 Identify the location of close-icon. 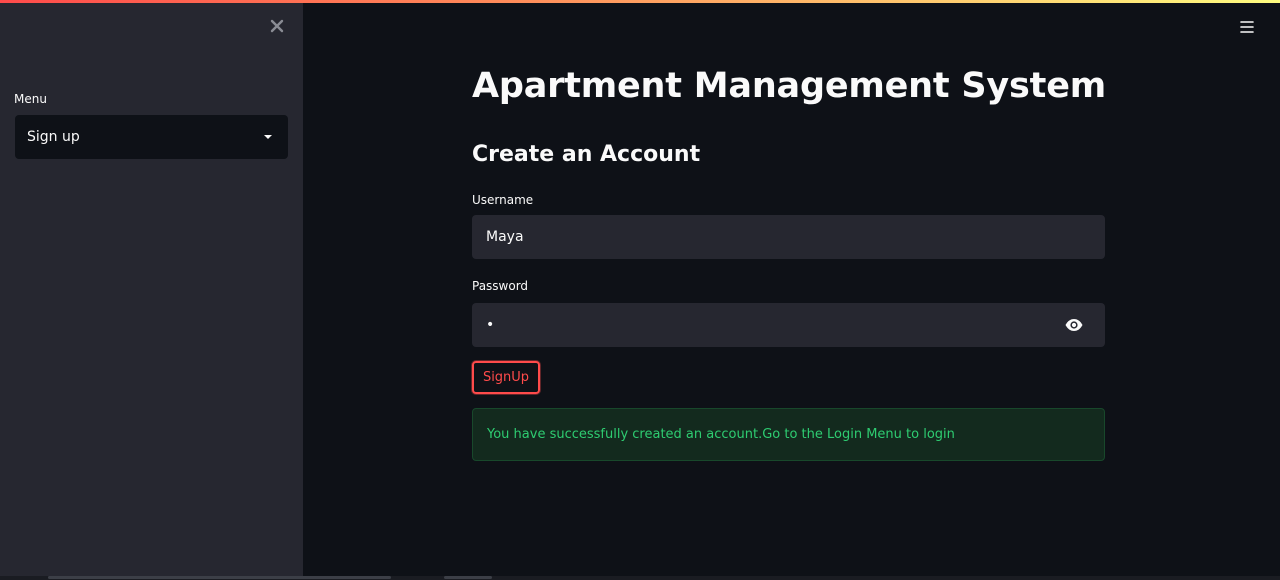
(277, 26).